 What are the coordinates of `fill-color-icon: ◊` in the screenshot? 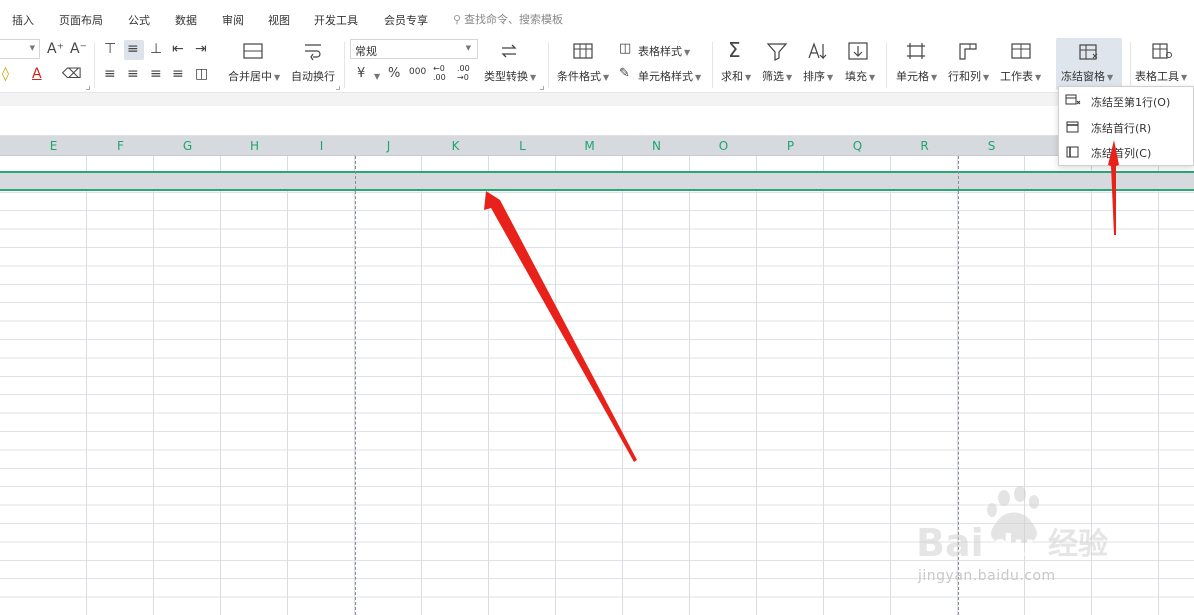 It's located at (5, 74).